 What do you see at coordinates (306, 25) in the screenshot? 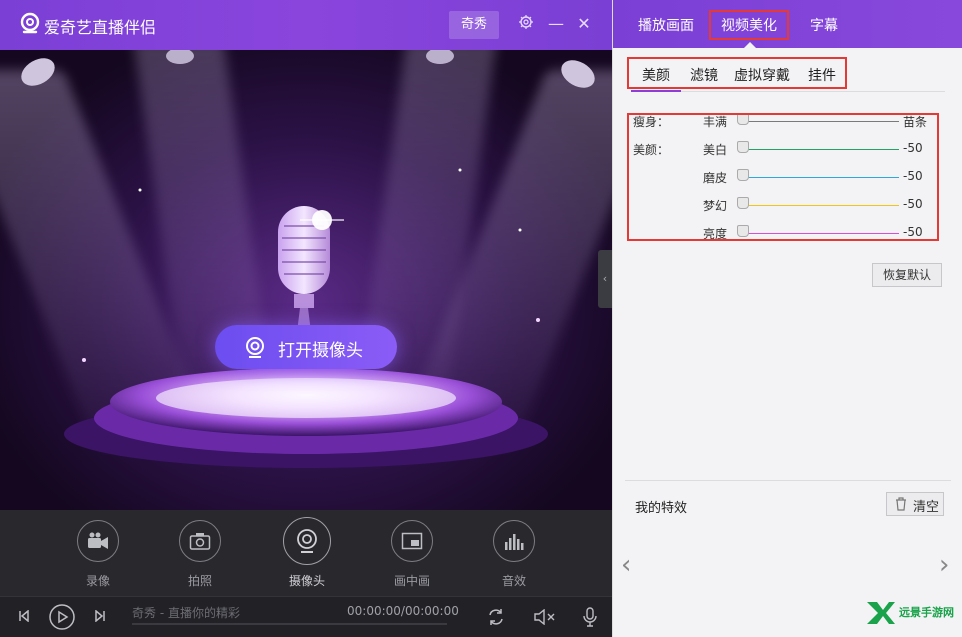
I see `title-bar: 爱奇艺直播伴侣 奇秀 — ✕` at bounding box center [306, 25].